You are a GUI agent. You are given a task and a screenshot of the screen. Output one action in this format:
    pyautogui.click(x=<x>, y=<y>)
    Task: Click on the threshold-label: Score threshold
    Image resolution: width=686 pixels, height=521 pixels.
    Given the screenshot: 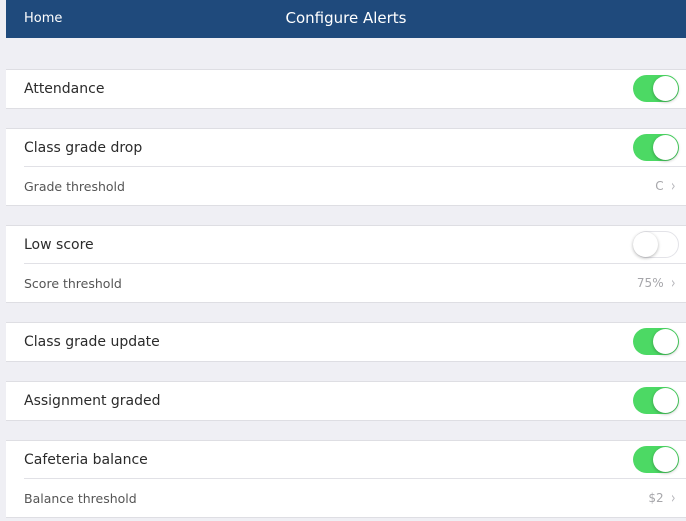 What is the action you would take?
    pyautogui.click(x=73, y=283)
    